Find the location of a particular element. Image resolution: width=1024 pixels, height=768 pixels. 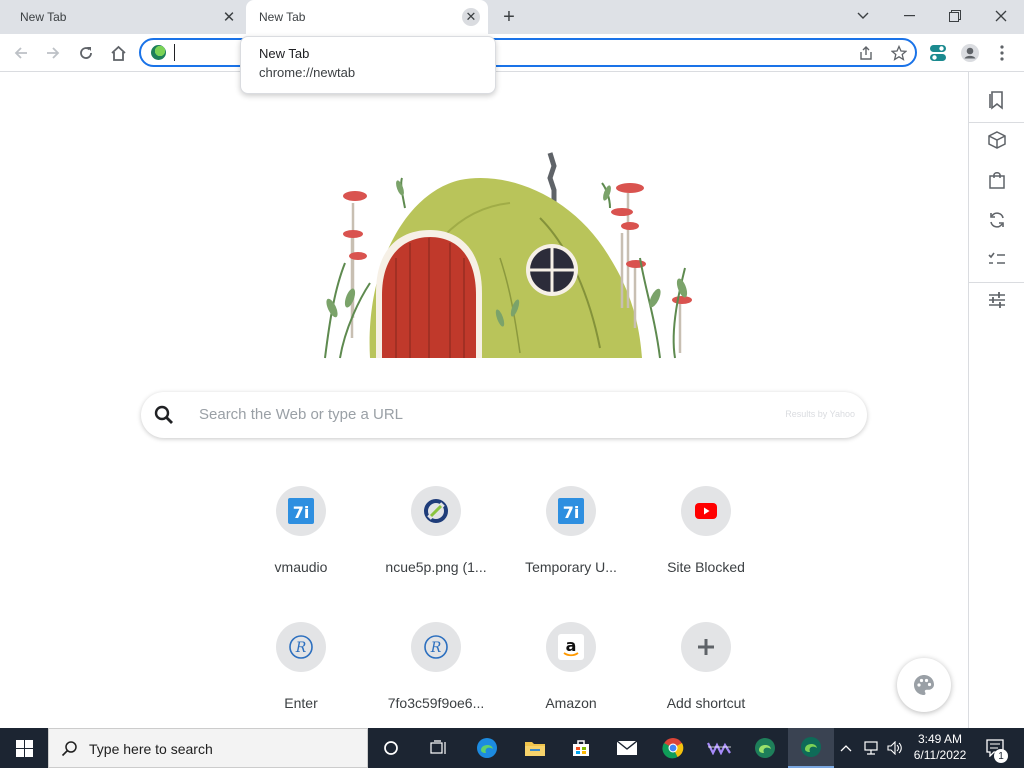

sliders-icon is located at coordinates (997, 300).